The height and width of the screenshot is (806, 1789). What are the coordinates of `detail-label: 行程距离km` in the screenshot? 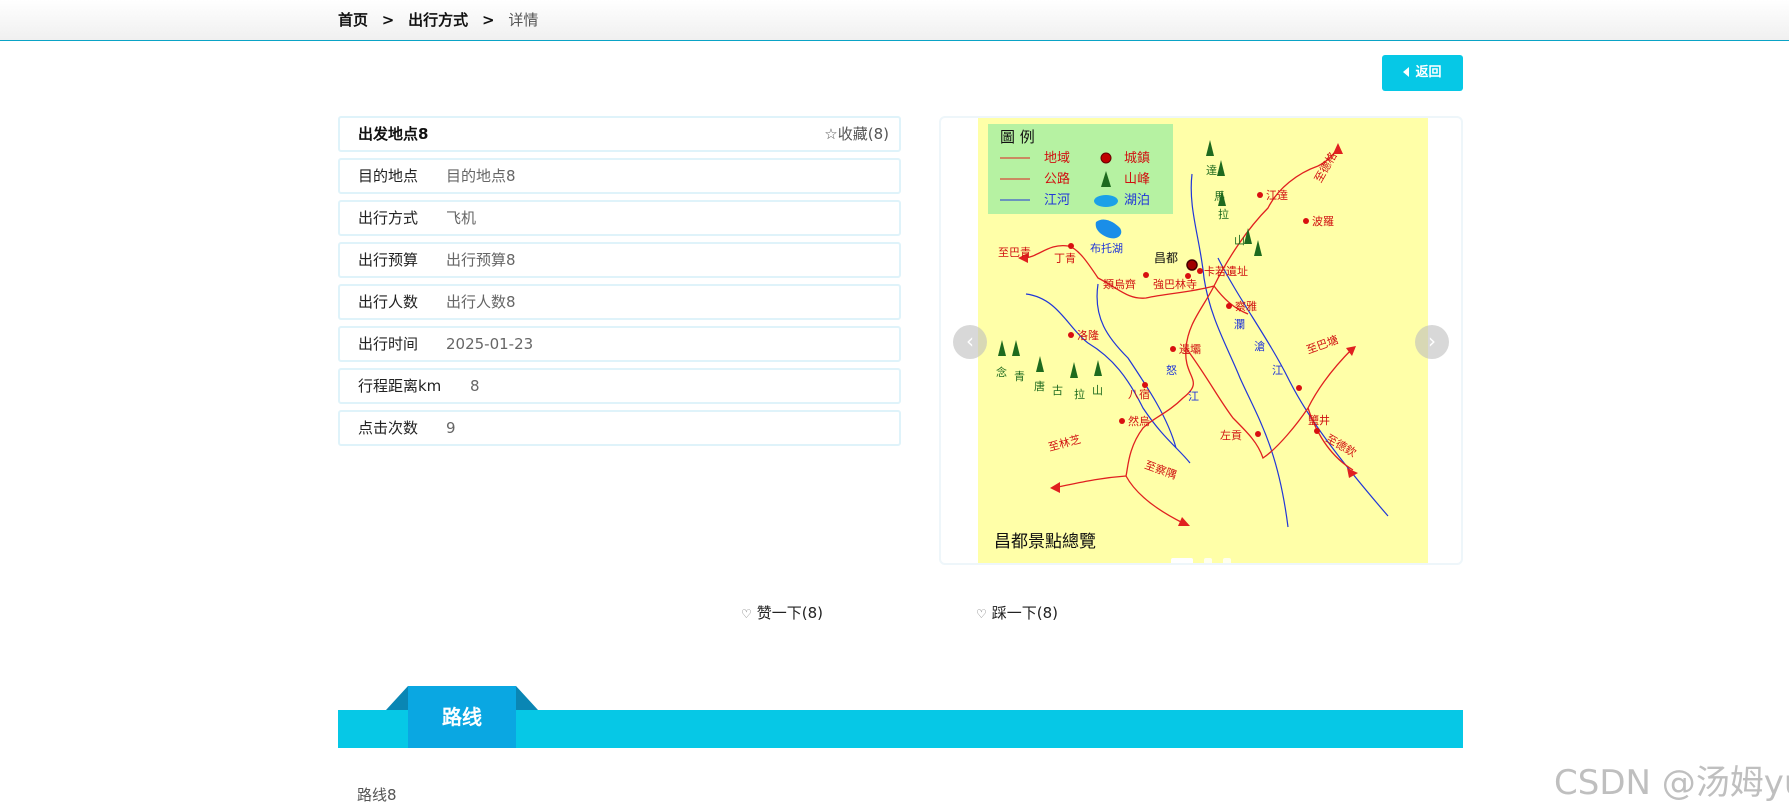 It's located at (400, 386).